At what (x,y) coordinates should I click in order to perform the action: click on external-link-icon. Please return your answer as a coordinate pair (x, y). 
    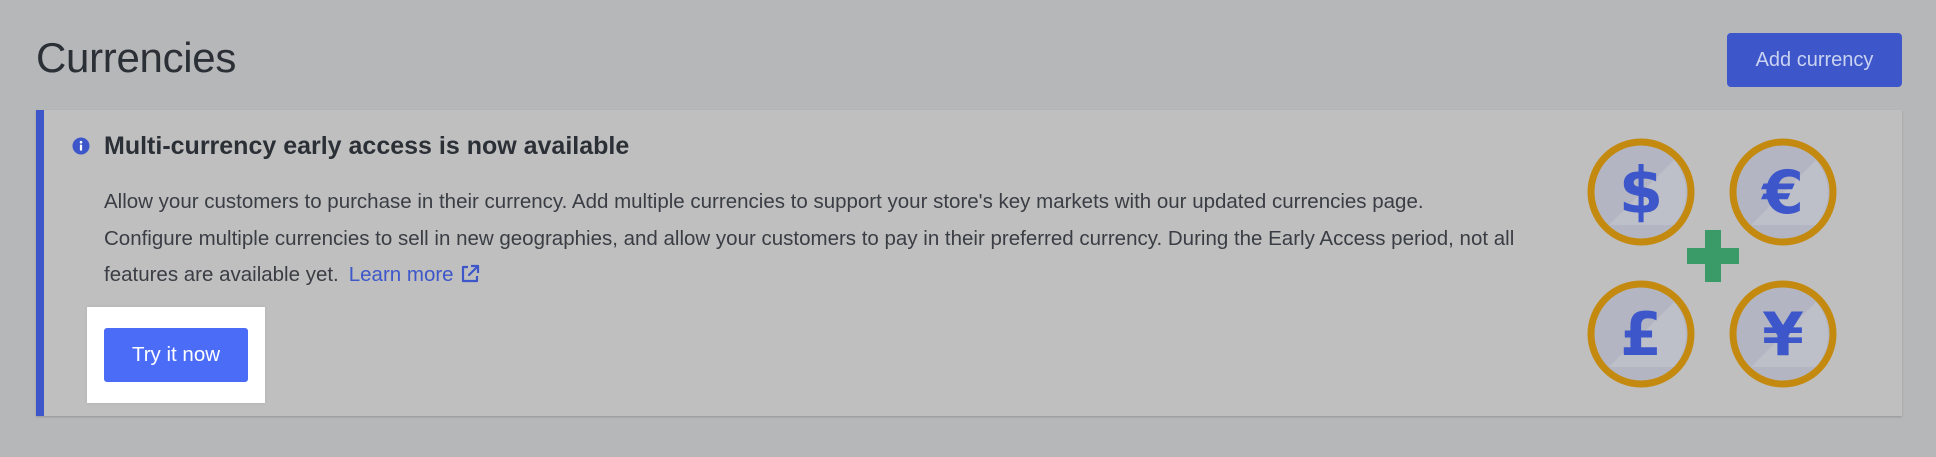
    Looking at the image, I should click on (470, 273).